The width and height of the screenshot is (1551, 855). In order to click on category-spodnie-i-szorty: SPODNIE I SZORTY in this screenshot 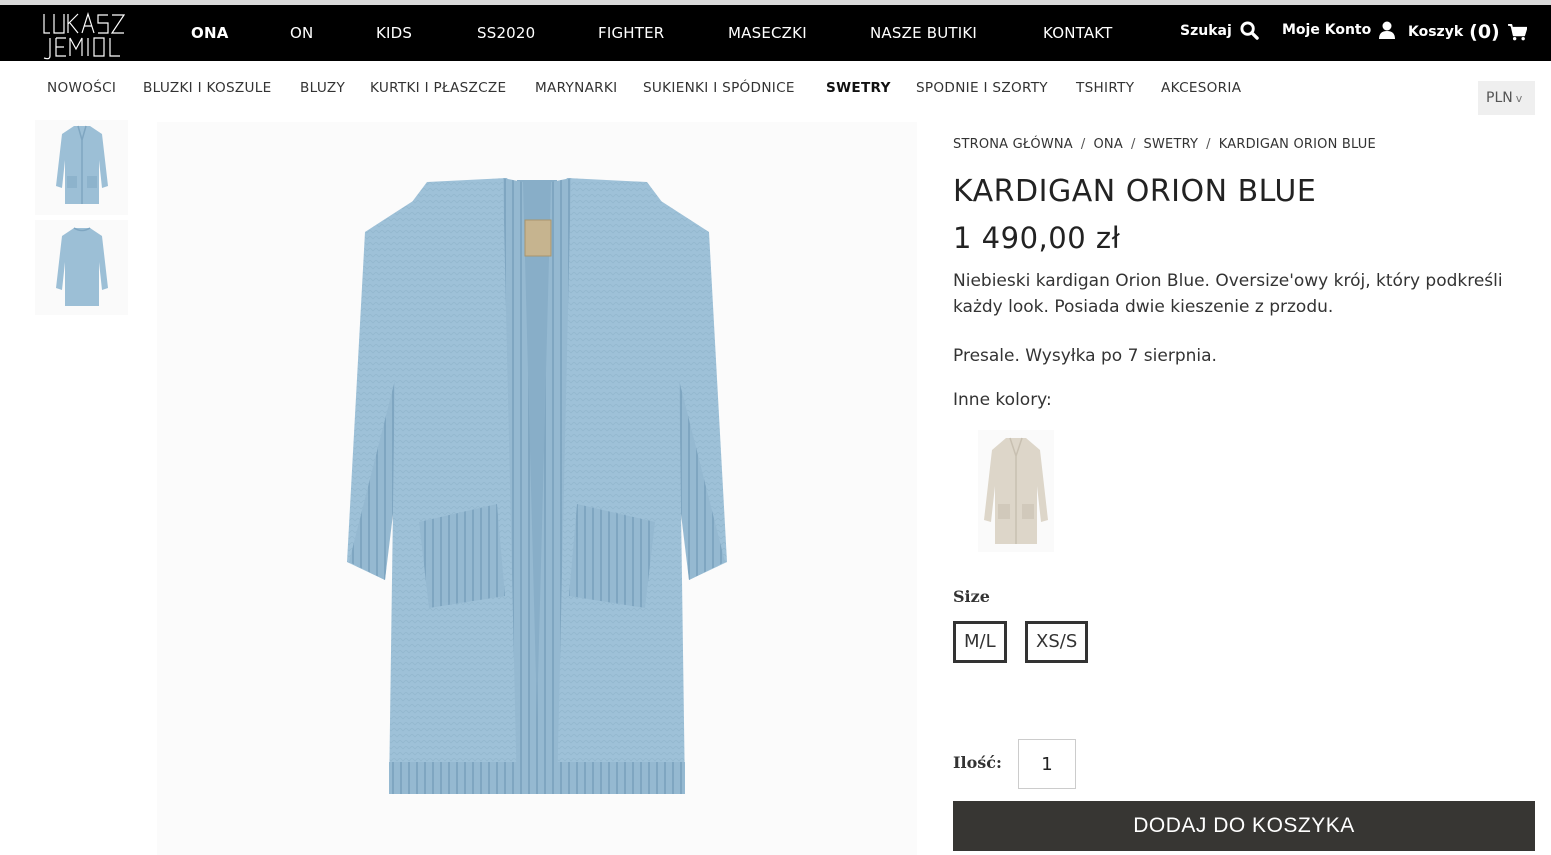, I will do `click(982, 88)`.